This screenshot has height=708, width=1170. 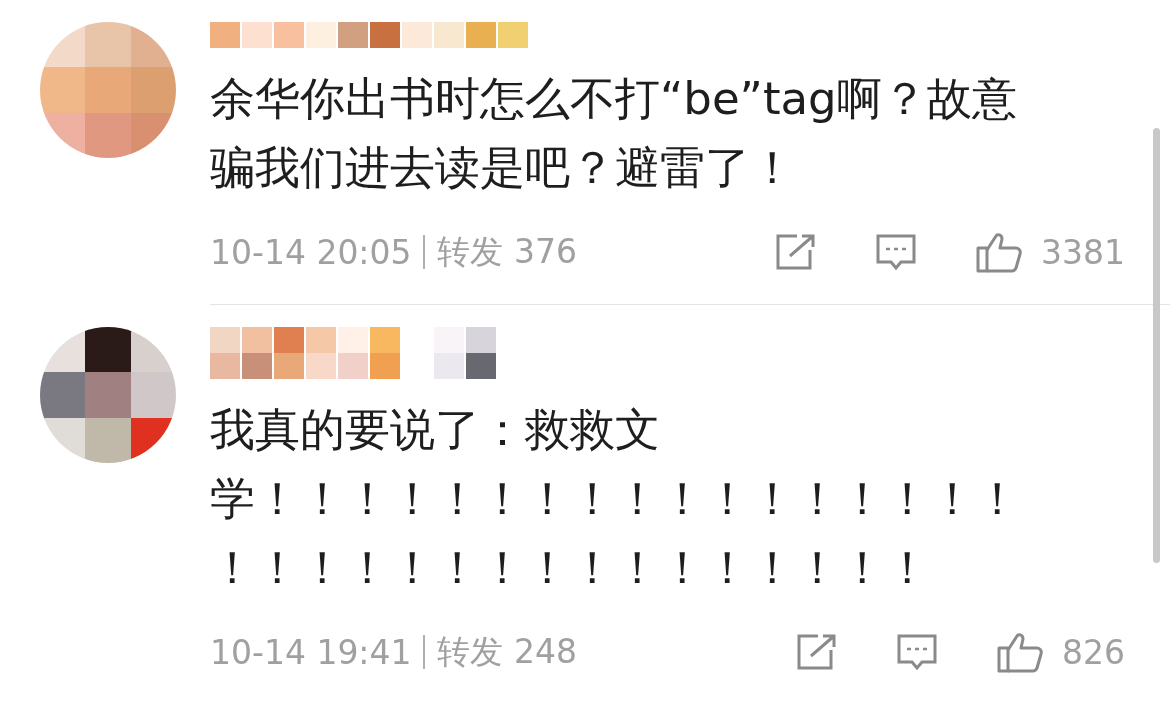 I want to click on like-count: 826, so click(x=1093, y=652).